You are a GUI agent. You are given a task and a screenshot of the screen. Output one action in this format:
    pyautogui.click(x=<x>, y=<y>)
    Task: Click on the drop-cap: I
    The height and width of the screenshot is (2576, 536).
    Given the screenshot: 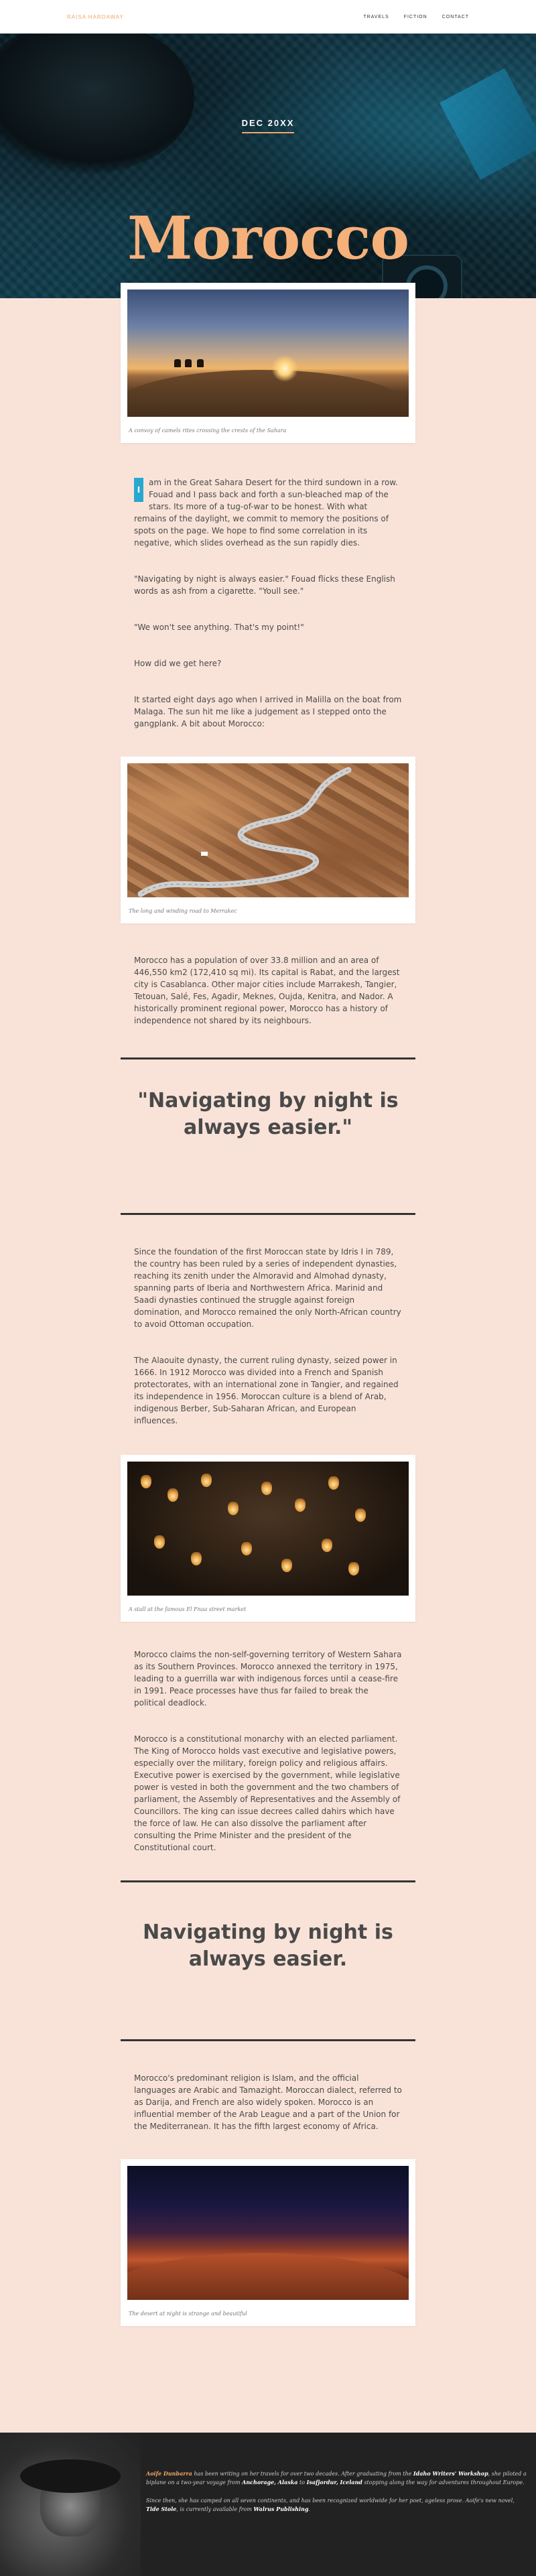 What is the action you would take?
    pyautogui.click(x=139, y=490)
    